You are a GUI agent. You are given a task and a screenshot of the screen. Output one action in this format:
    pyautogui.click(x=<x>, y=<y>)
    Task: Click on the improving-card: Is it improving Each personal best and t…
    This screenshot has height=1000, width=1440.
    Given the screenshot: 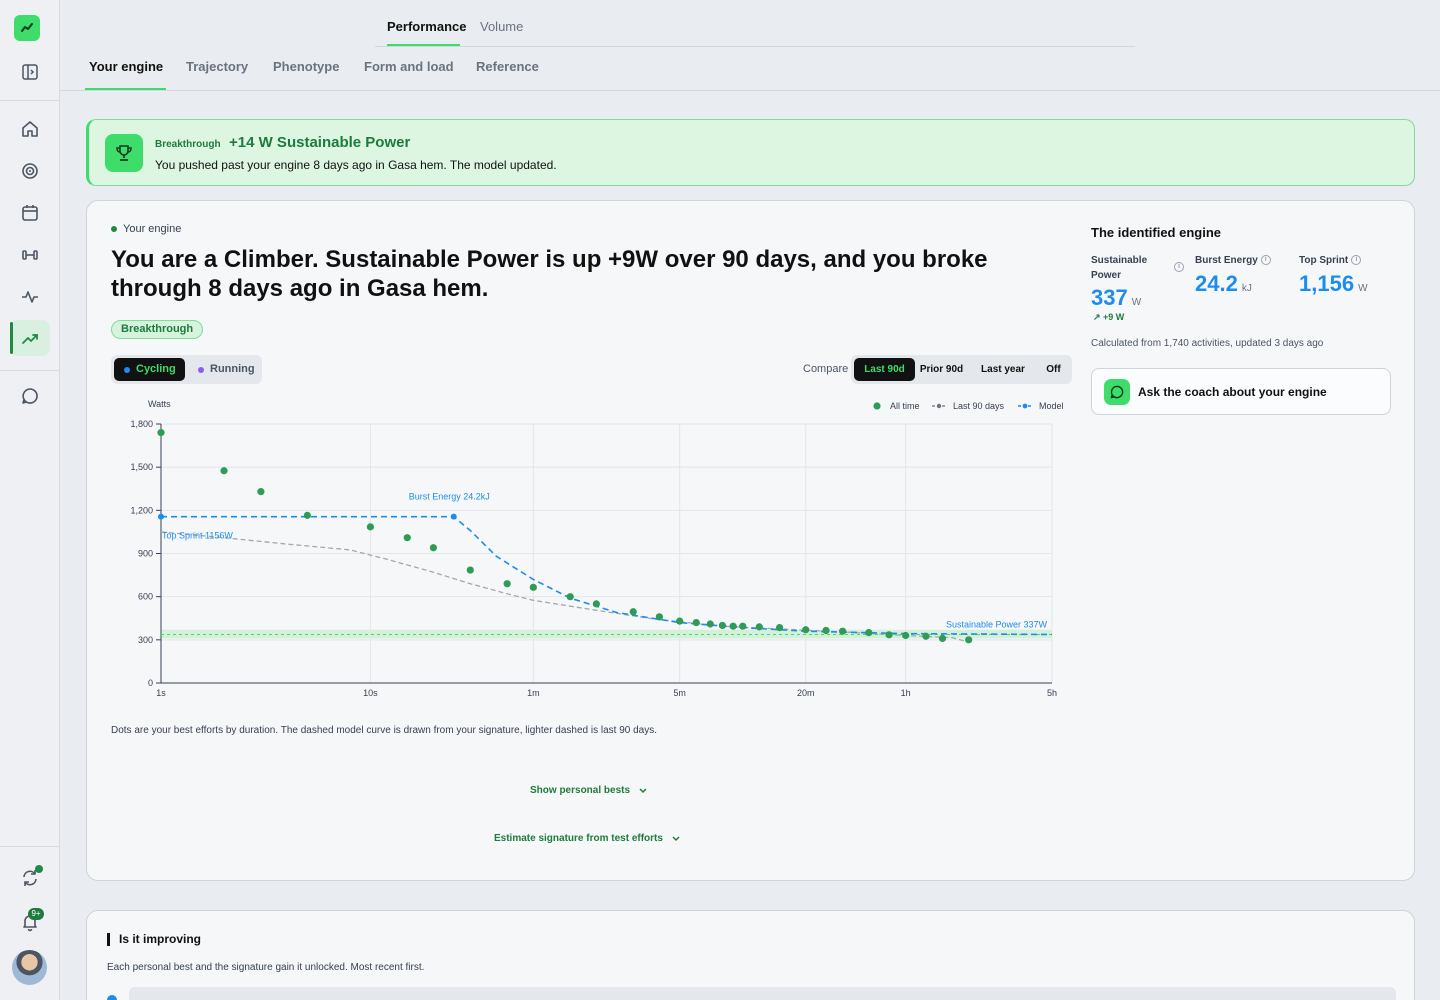 What is the action you would take?
    pyautogui.click(x=750, y=955)
    